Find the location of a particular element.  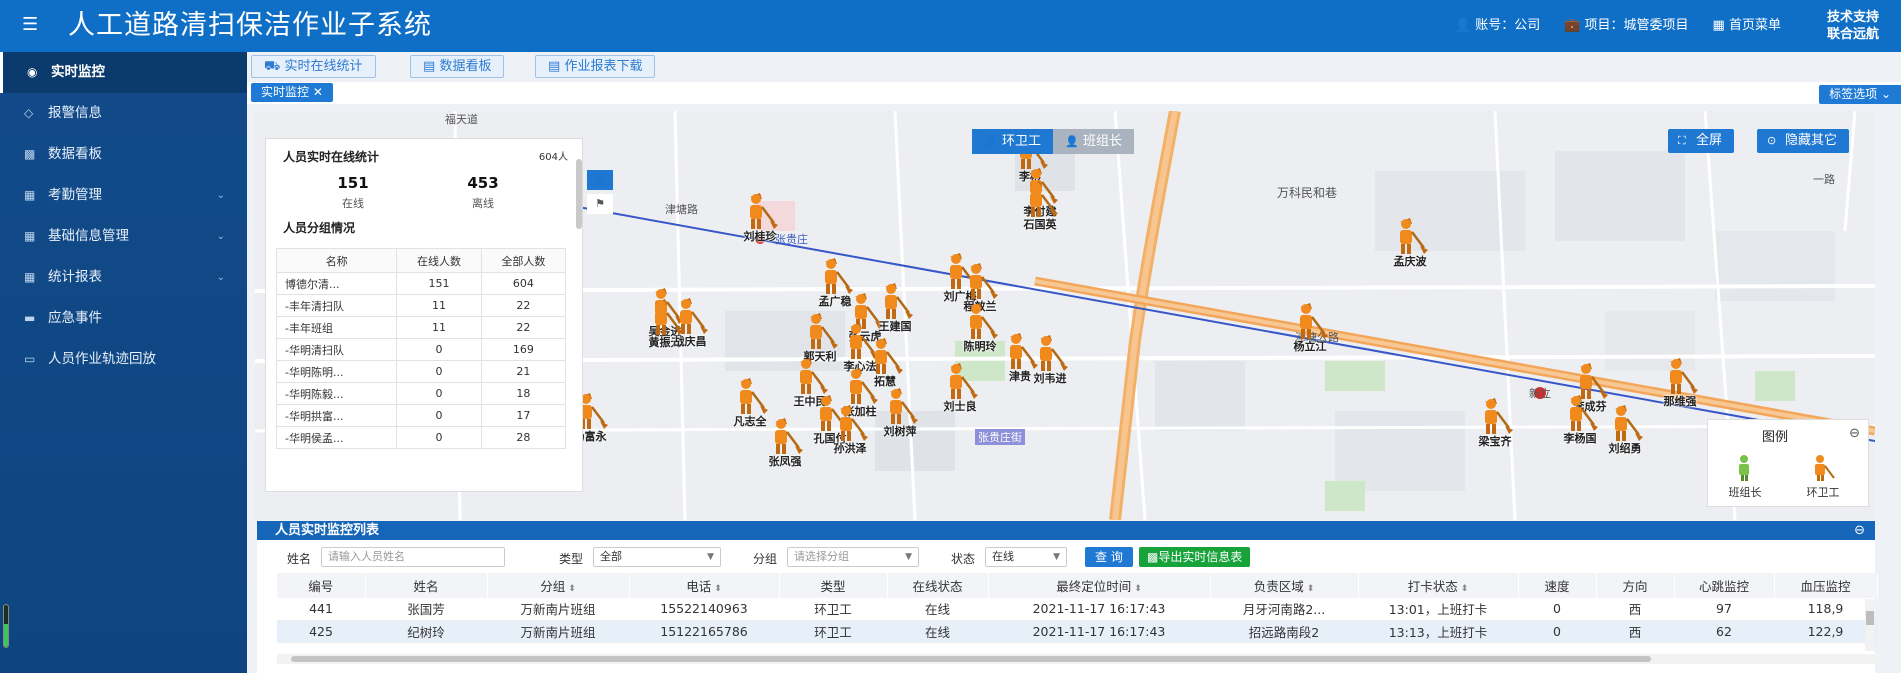

worker-marker: 石国英 is located at coordinates (1040, 205).